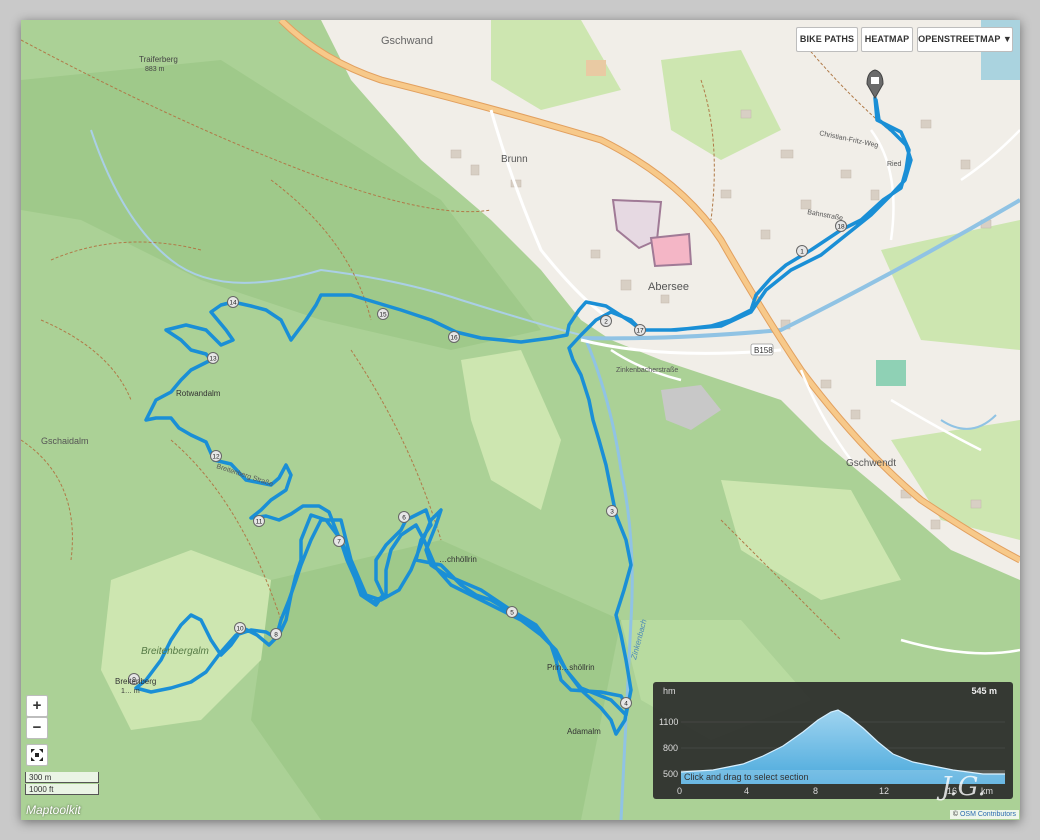 The image size is (1040, 840). I want to click on elevation-y-tick: 1100, so click(669, 722).